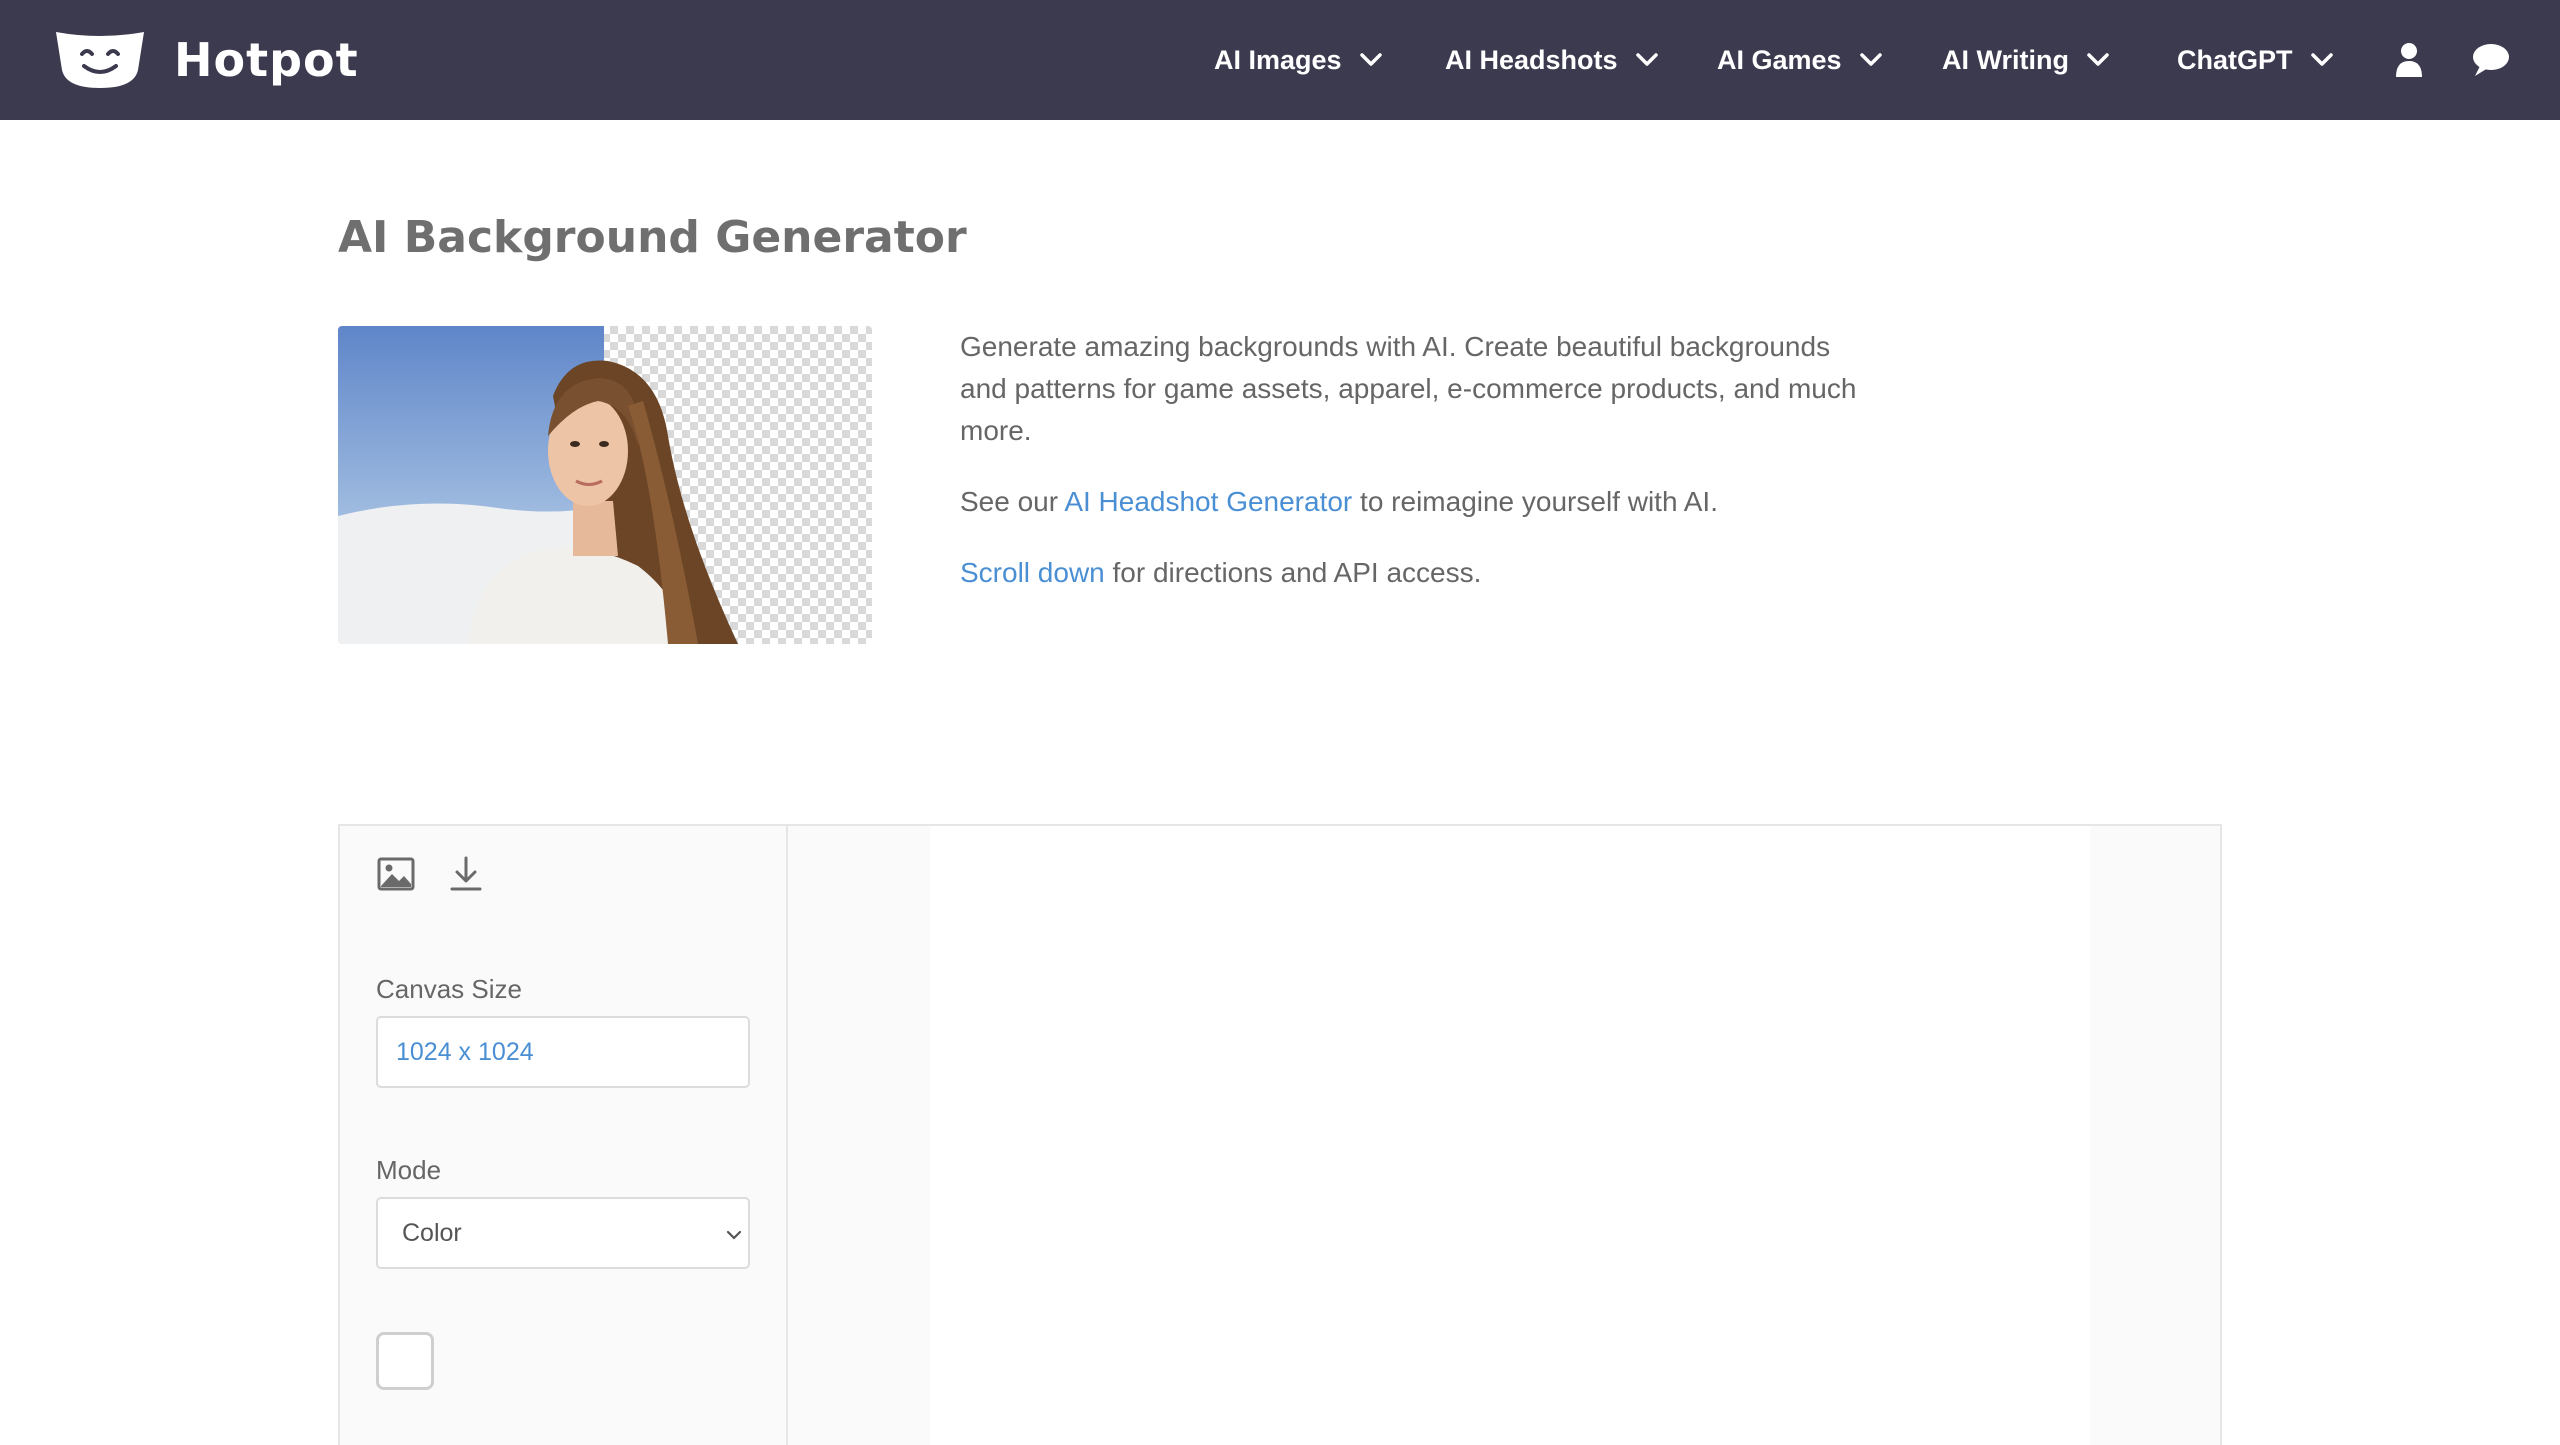 The image size is (2560, 1445). I want to click on user-account-button, so click(2409, 60).